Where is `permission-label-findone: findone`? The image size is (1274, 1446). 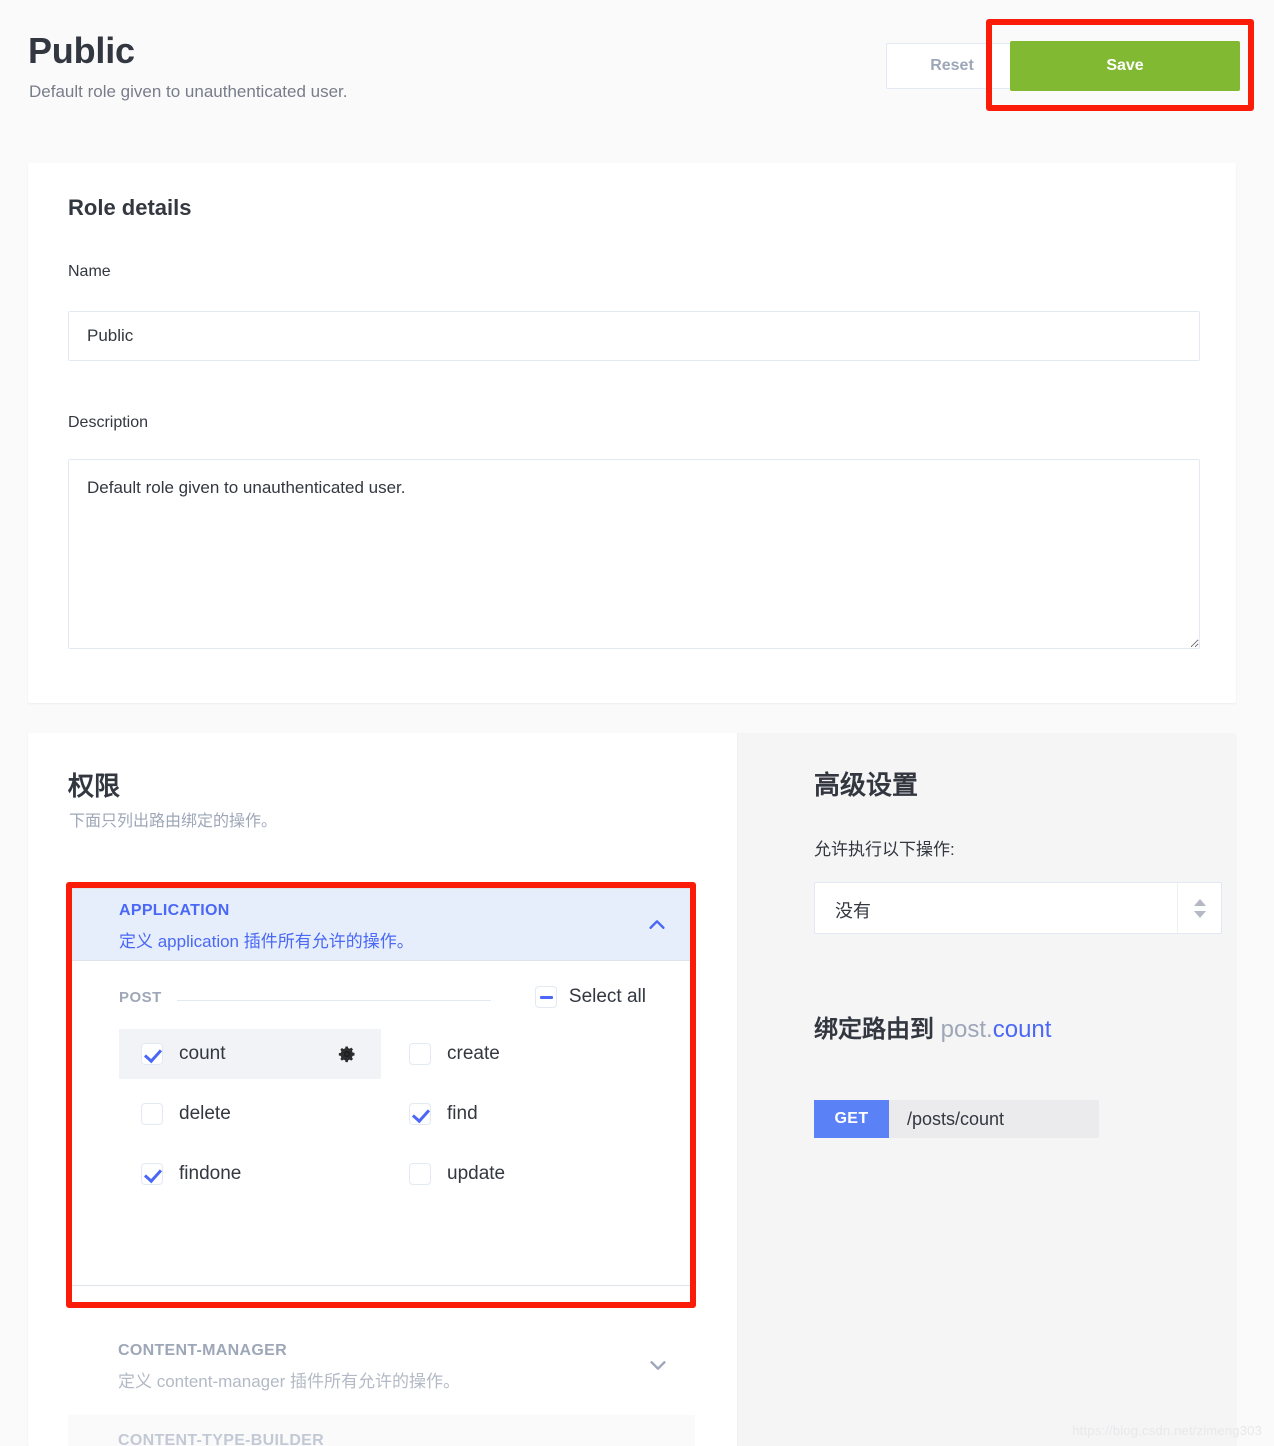 permission-label-findone: findone is located at coordinates (210, 1173).